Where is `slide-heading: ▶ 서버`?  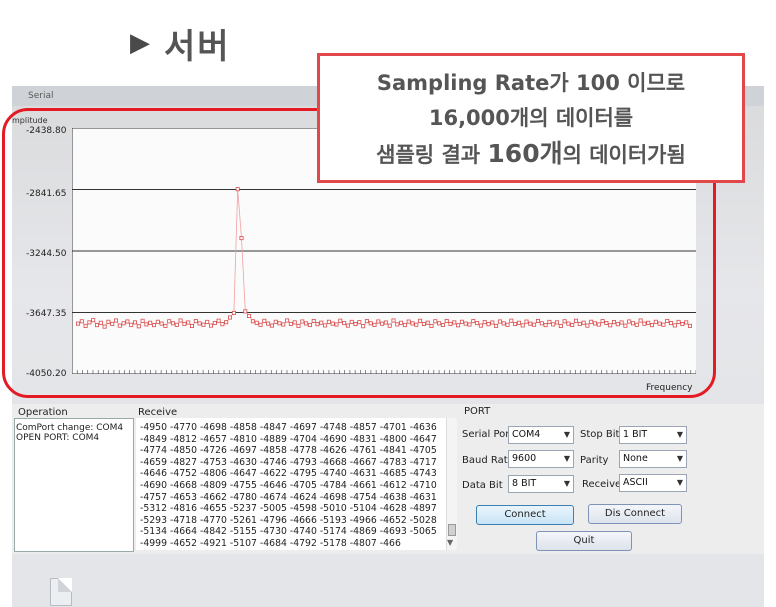
slide-heading: ▶ 서버 is located at coordinates (180, 43).